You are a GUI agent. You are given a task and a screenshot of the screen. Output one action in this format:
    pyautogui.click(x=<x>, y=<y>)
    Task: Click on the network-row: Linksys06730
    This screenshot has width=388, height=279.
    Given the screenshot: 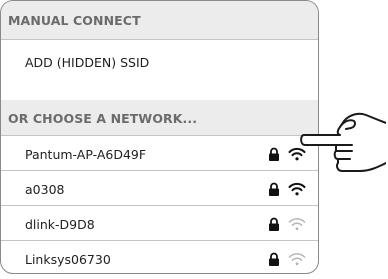 What is the action you would take?
    pyautogui.click(x=159, y=256)
    